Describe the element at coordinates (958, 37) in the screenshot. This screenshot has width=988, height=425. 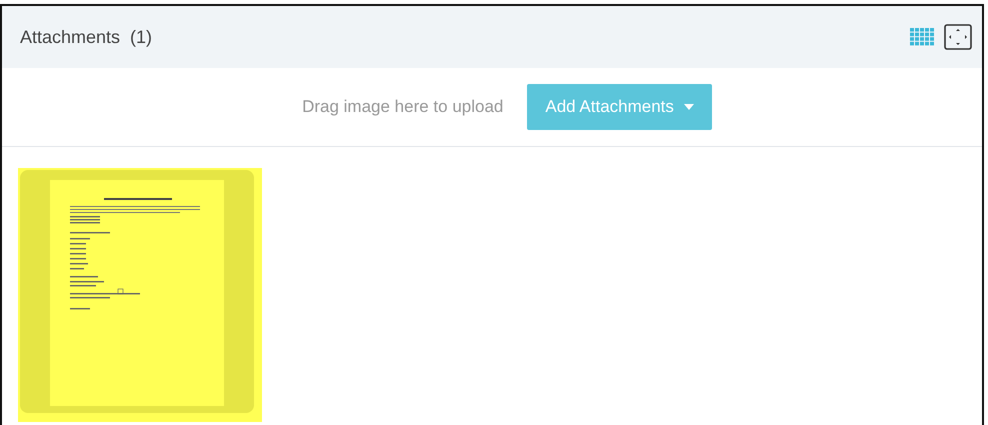
I see `fullscreen-icon` at that location.